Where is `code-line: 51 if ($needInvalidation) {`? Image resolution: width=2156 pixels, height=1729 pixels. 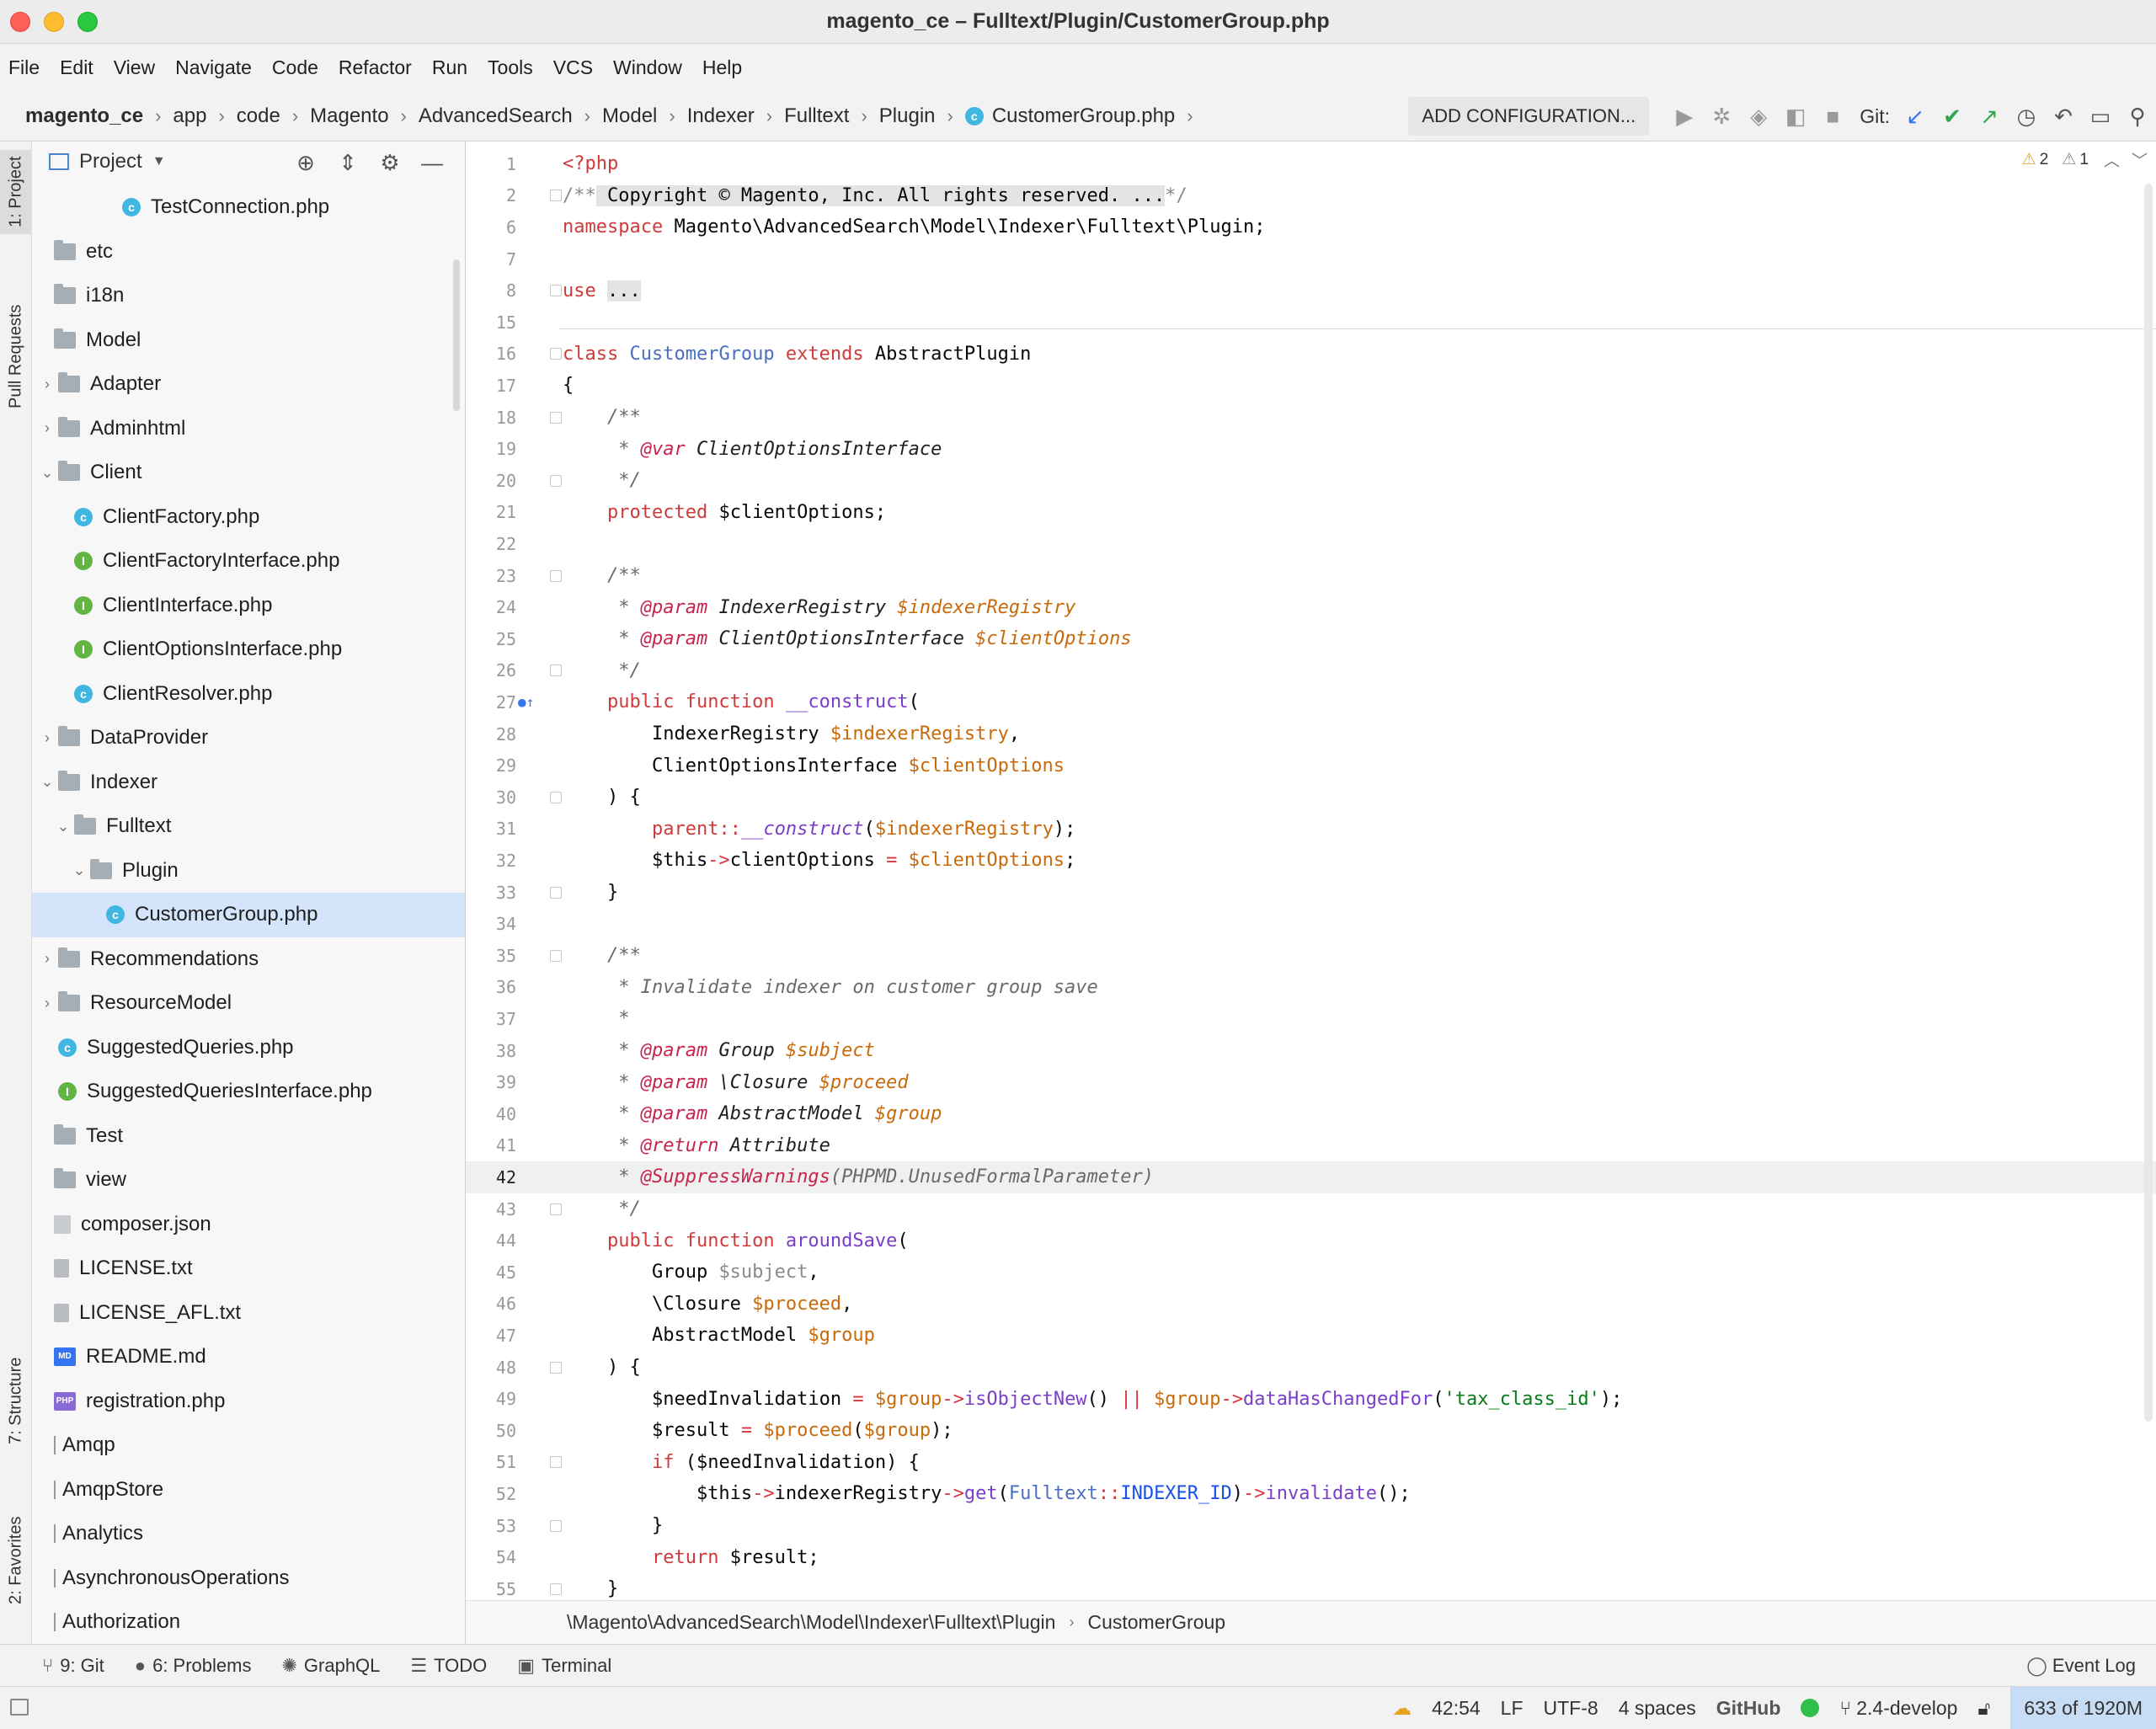
code-line: 51 if ($needInvalidation) { is located at coordinates (1311, 1463).